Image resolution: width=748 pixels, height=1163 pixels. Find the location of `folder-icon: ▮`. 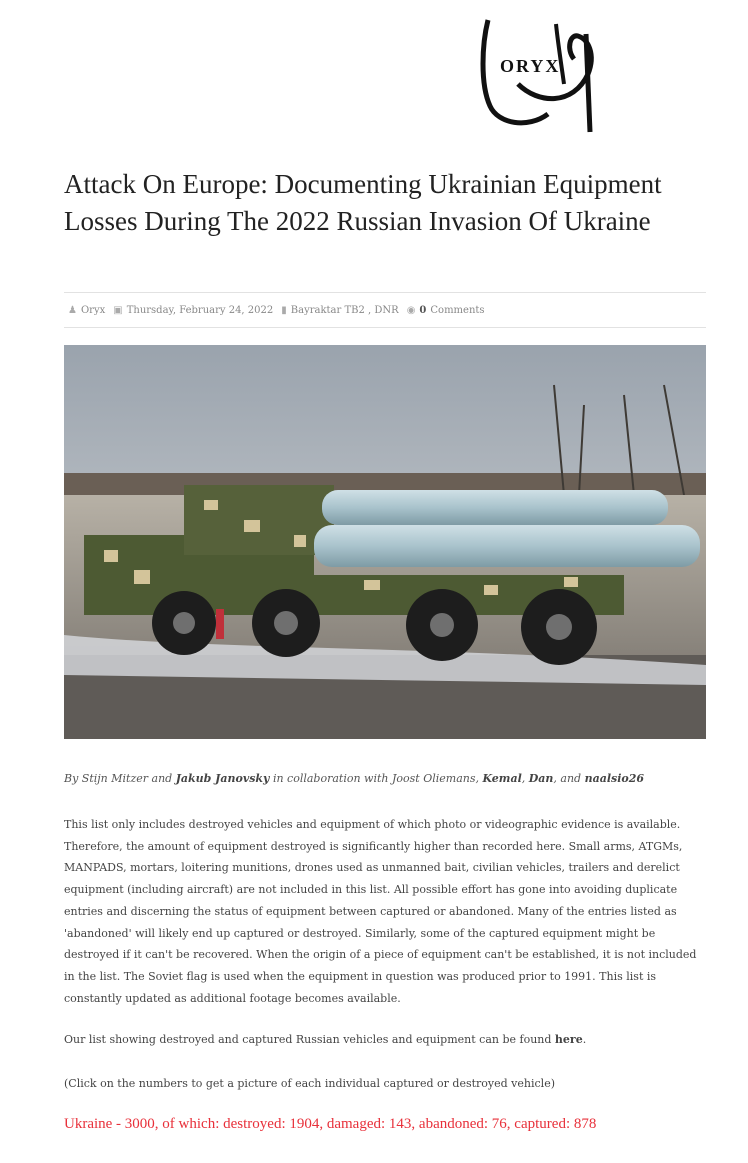

folder-icon: ▮ is located at coordinates (284, 310).